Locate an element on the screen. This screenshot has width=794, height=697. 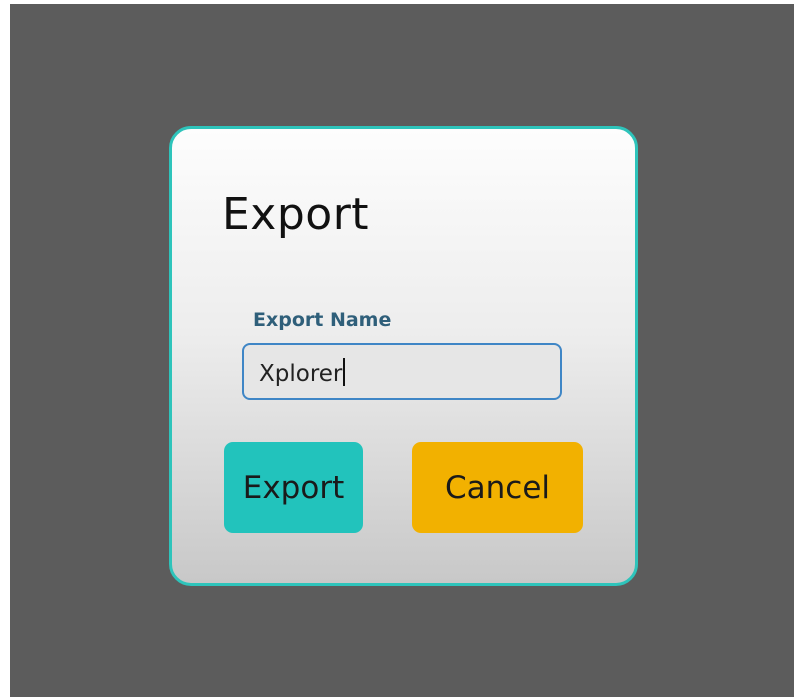
export-name-value: Xplorer is located at coordinates (302, 372).